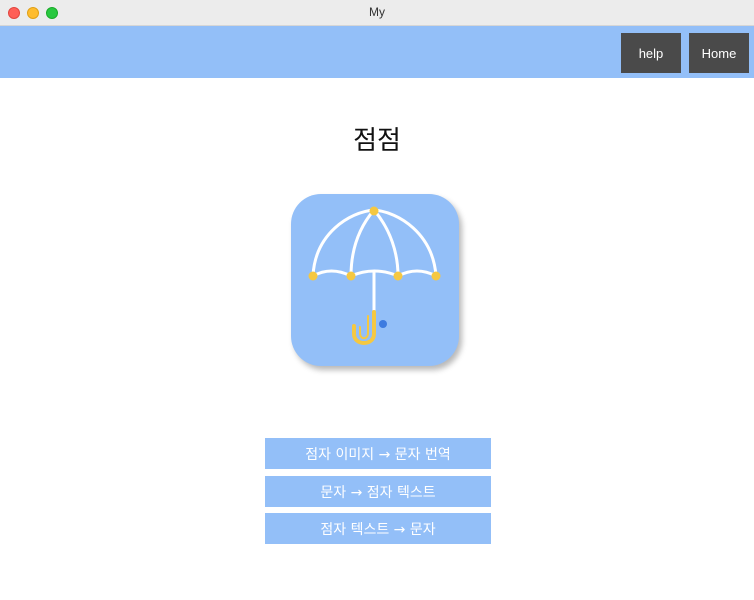  I want to click on umbrella-braille-icon, so click(375, 280).